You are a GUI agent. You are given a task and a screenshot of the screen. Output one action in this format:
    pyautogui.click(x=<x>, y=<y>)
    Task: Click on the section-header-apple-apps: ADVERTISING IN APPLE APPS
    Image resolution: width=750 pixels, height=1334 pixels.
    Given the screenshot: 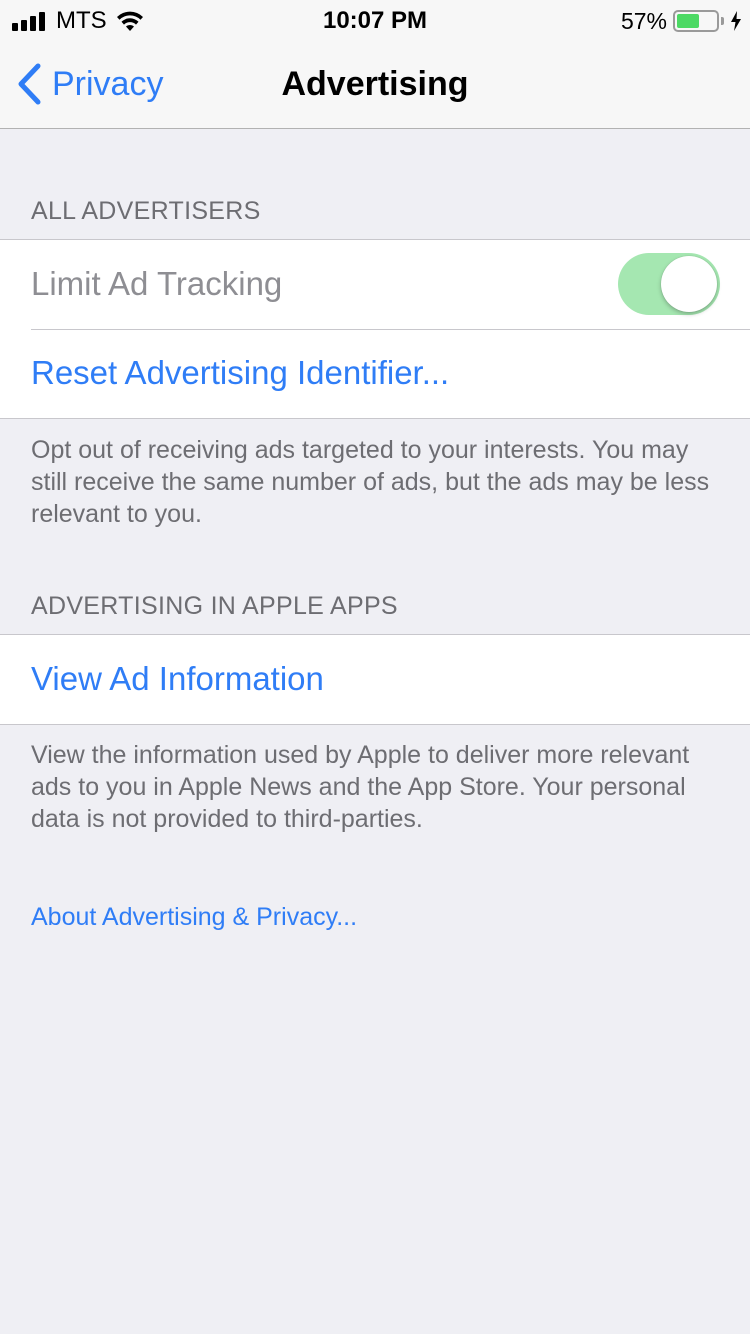 What is the action you would take?
    pyautogui.click(x=214, y=606)
    